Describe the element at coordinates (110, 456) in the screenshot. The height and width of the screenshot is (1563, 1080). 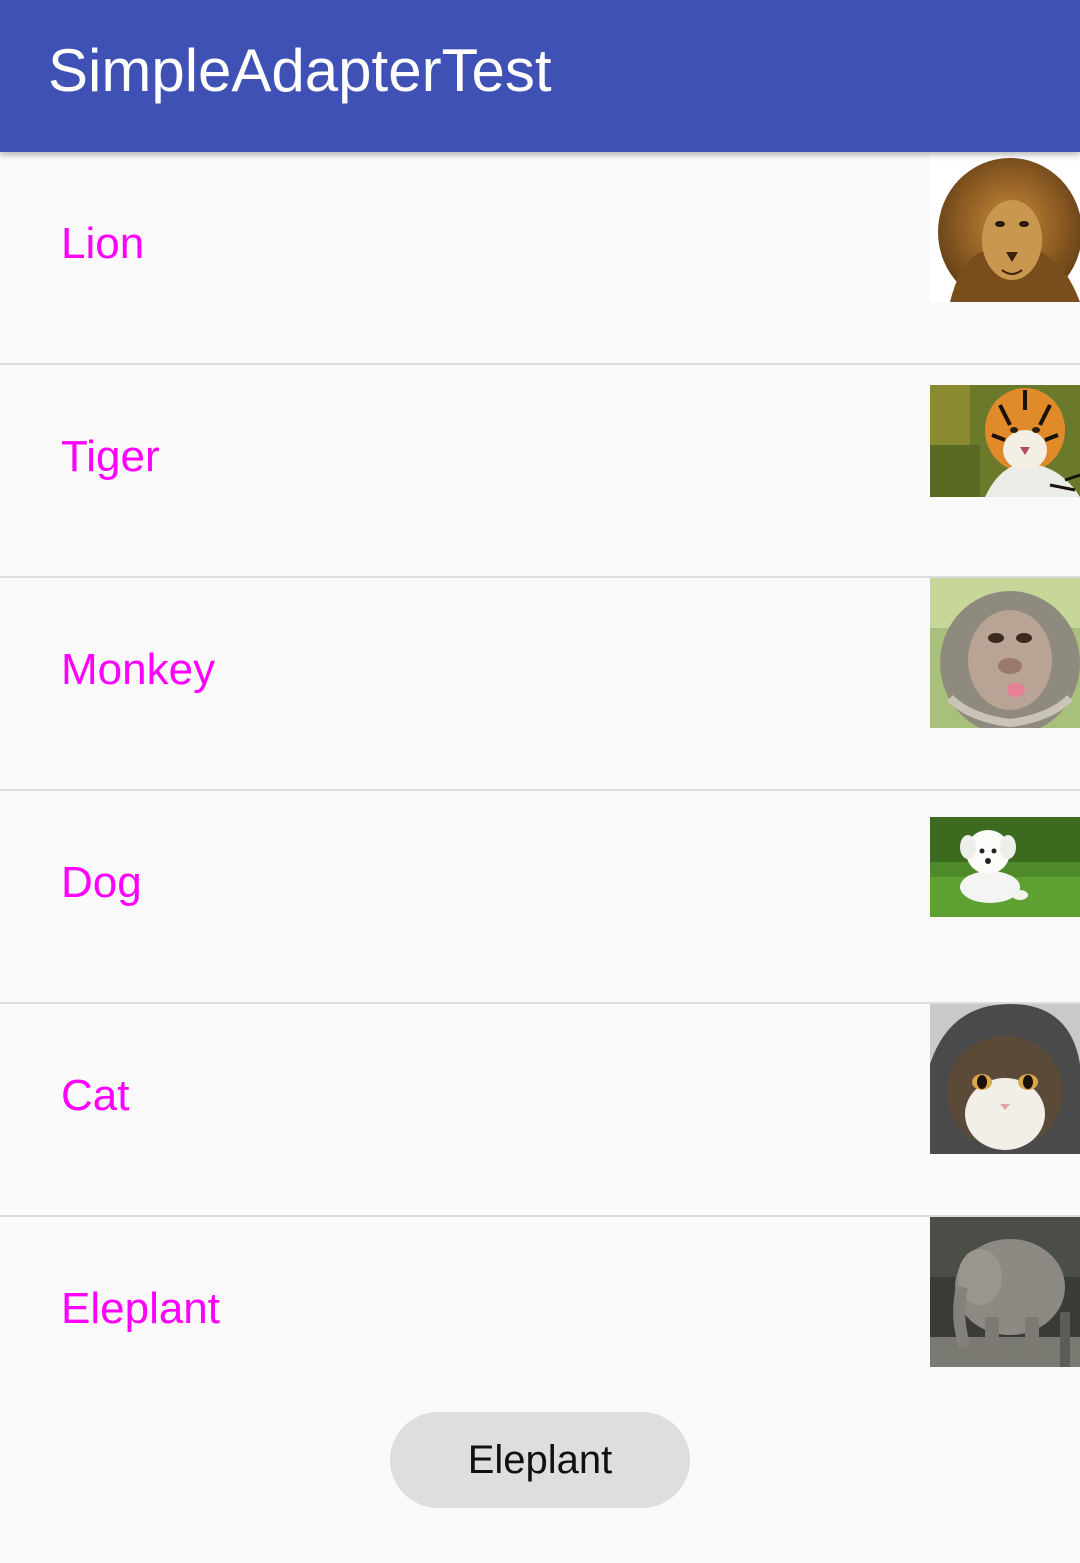
I see `list-item-label: Tiger` at that location.